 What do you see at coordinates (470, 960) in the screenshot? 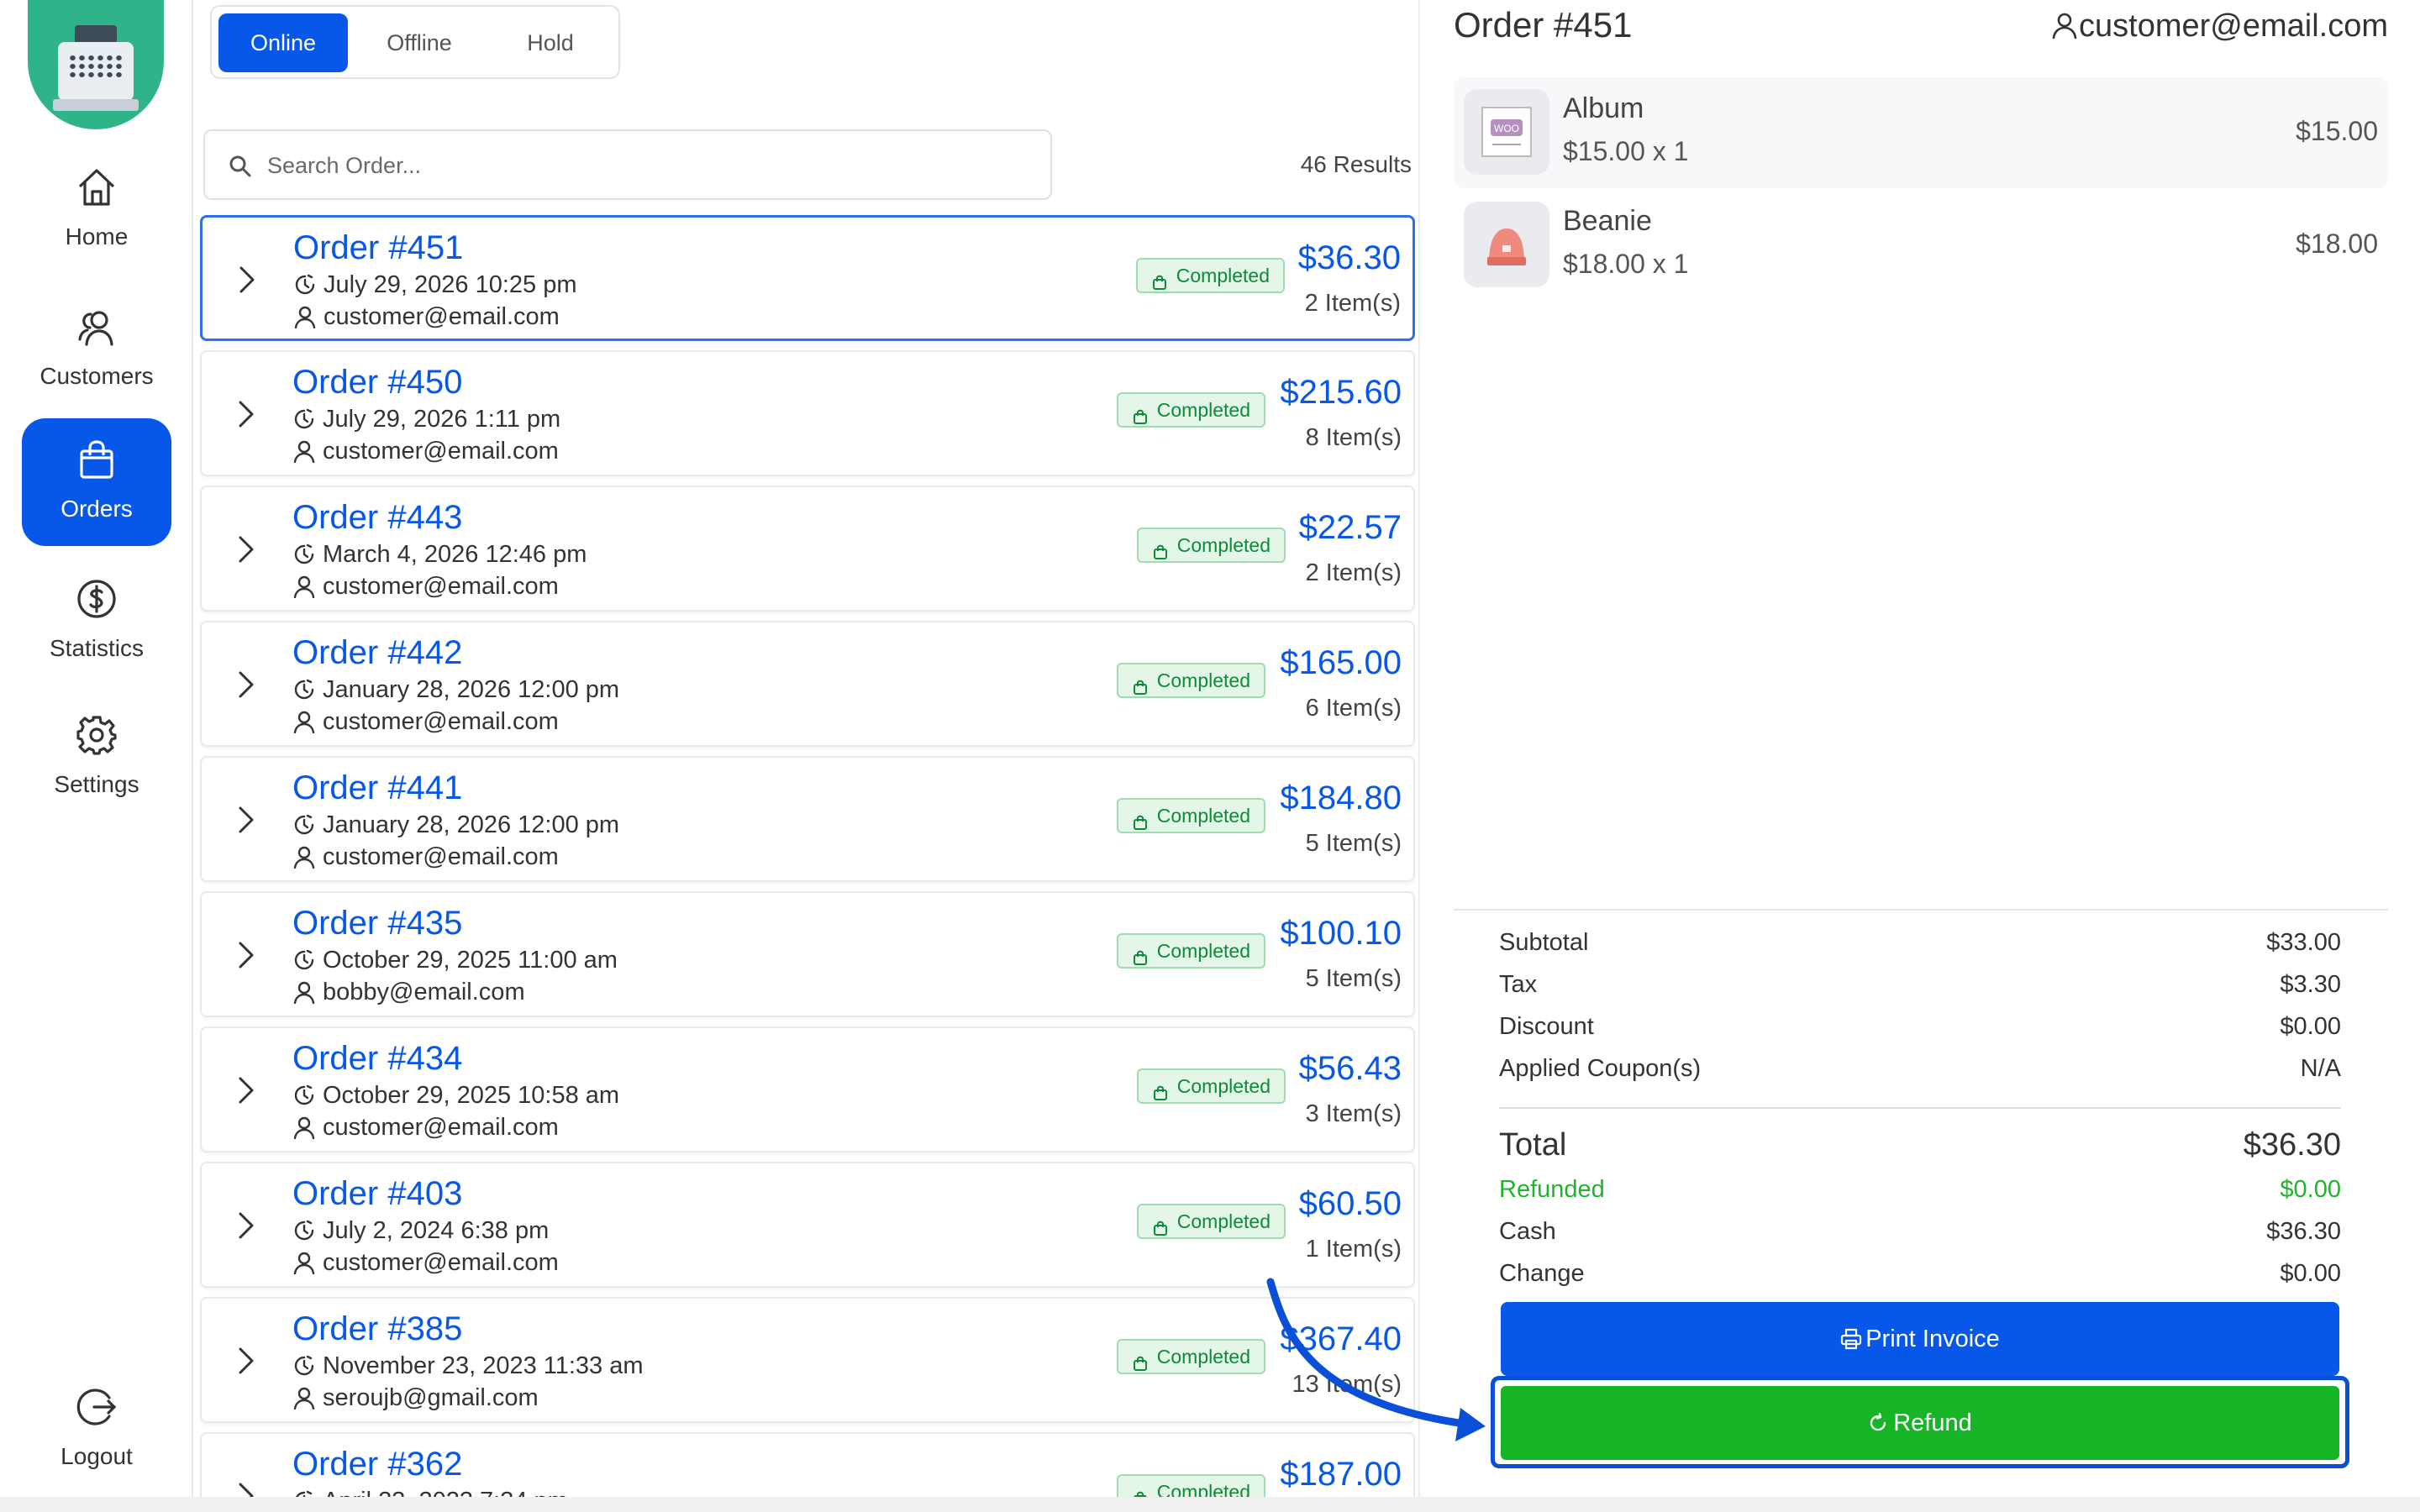
I see `order-date: October 29, 2025 11:00 am` at bounding box center [470, 960].